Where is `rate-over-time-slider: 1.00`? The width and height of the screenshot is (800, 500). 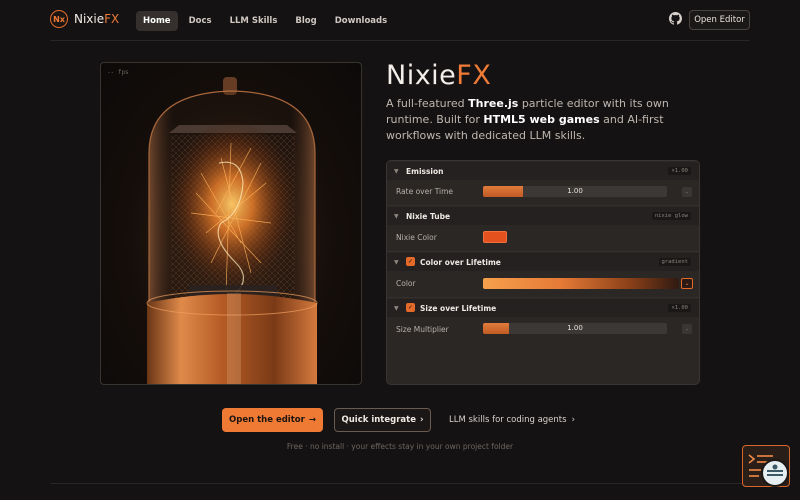
rate-over-time-slider: 1.00 is located at coordinates (575, 191).